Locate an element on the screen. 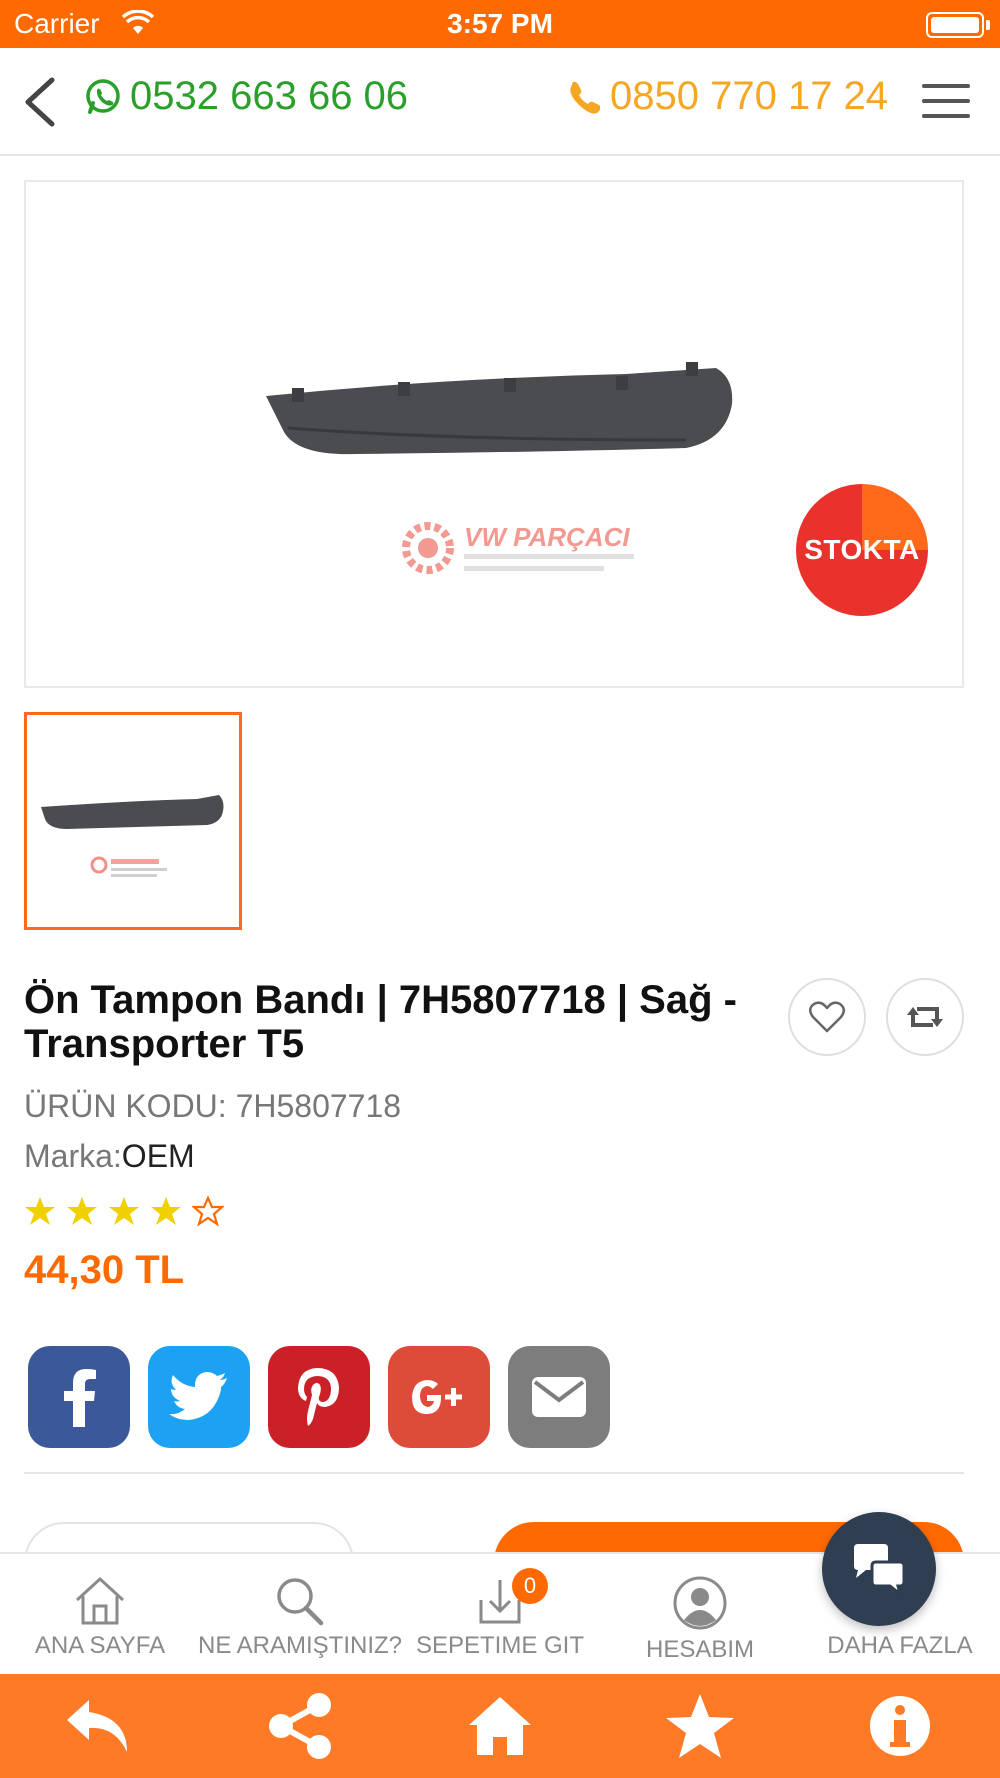 The width and height of the screenshot is (1000, 1778). google-plus-icon is located at coordinates (437, 1397).